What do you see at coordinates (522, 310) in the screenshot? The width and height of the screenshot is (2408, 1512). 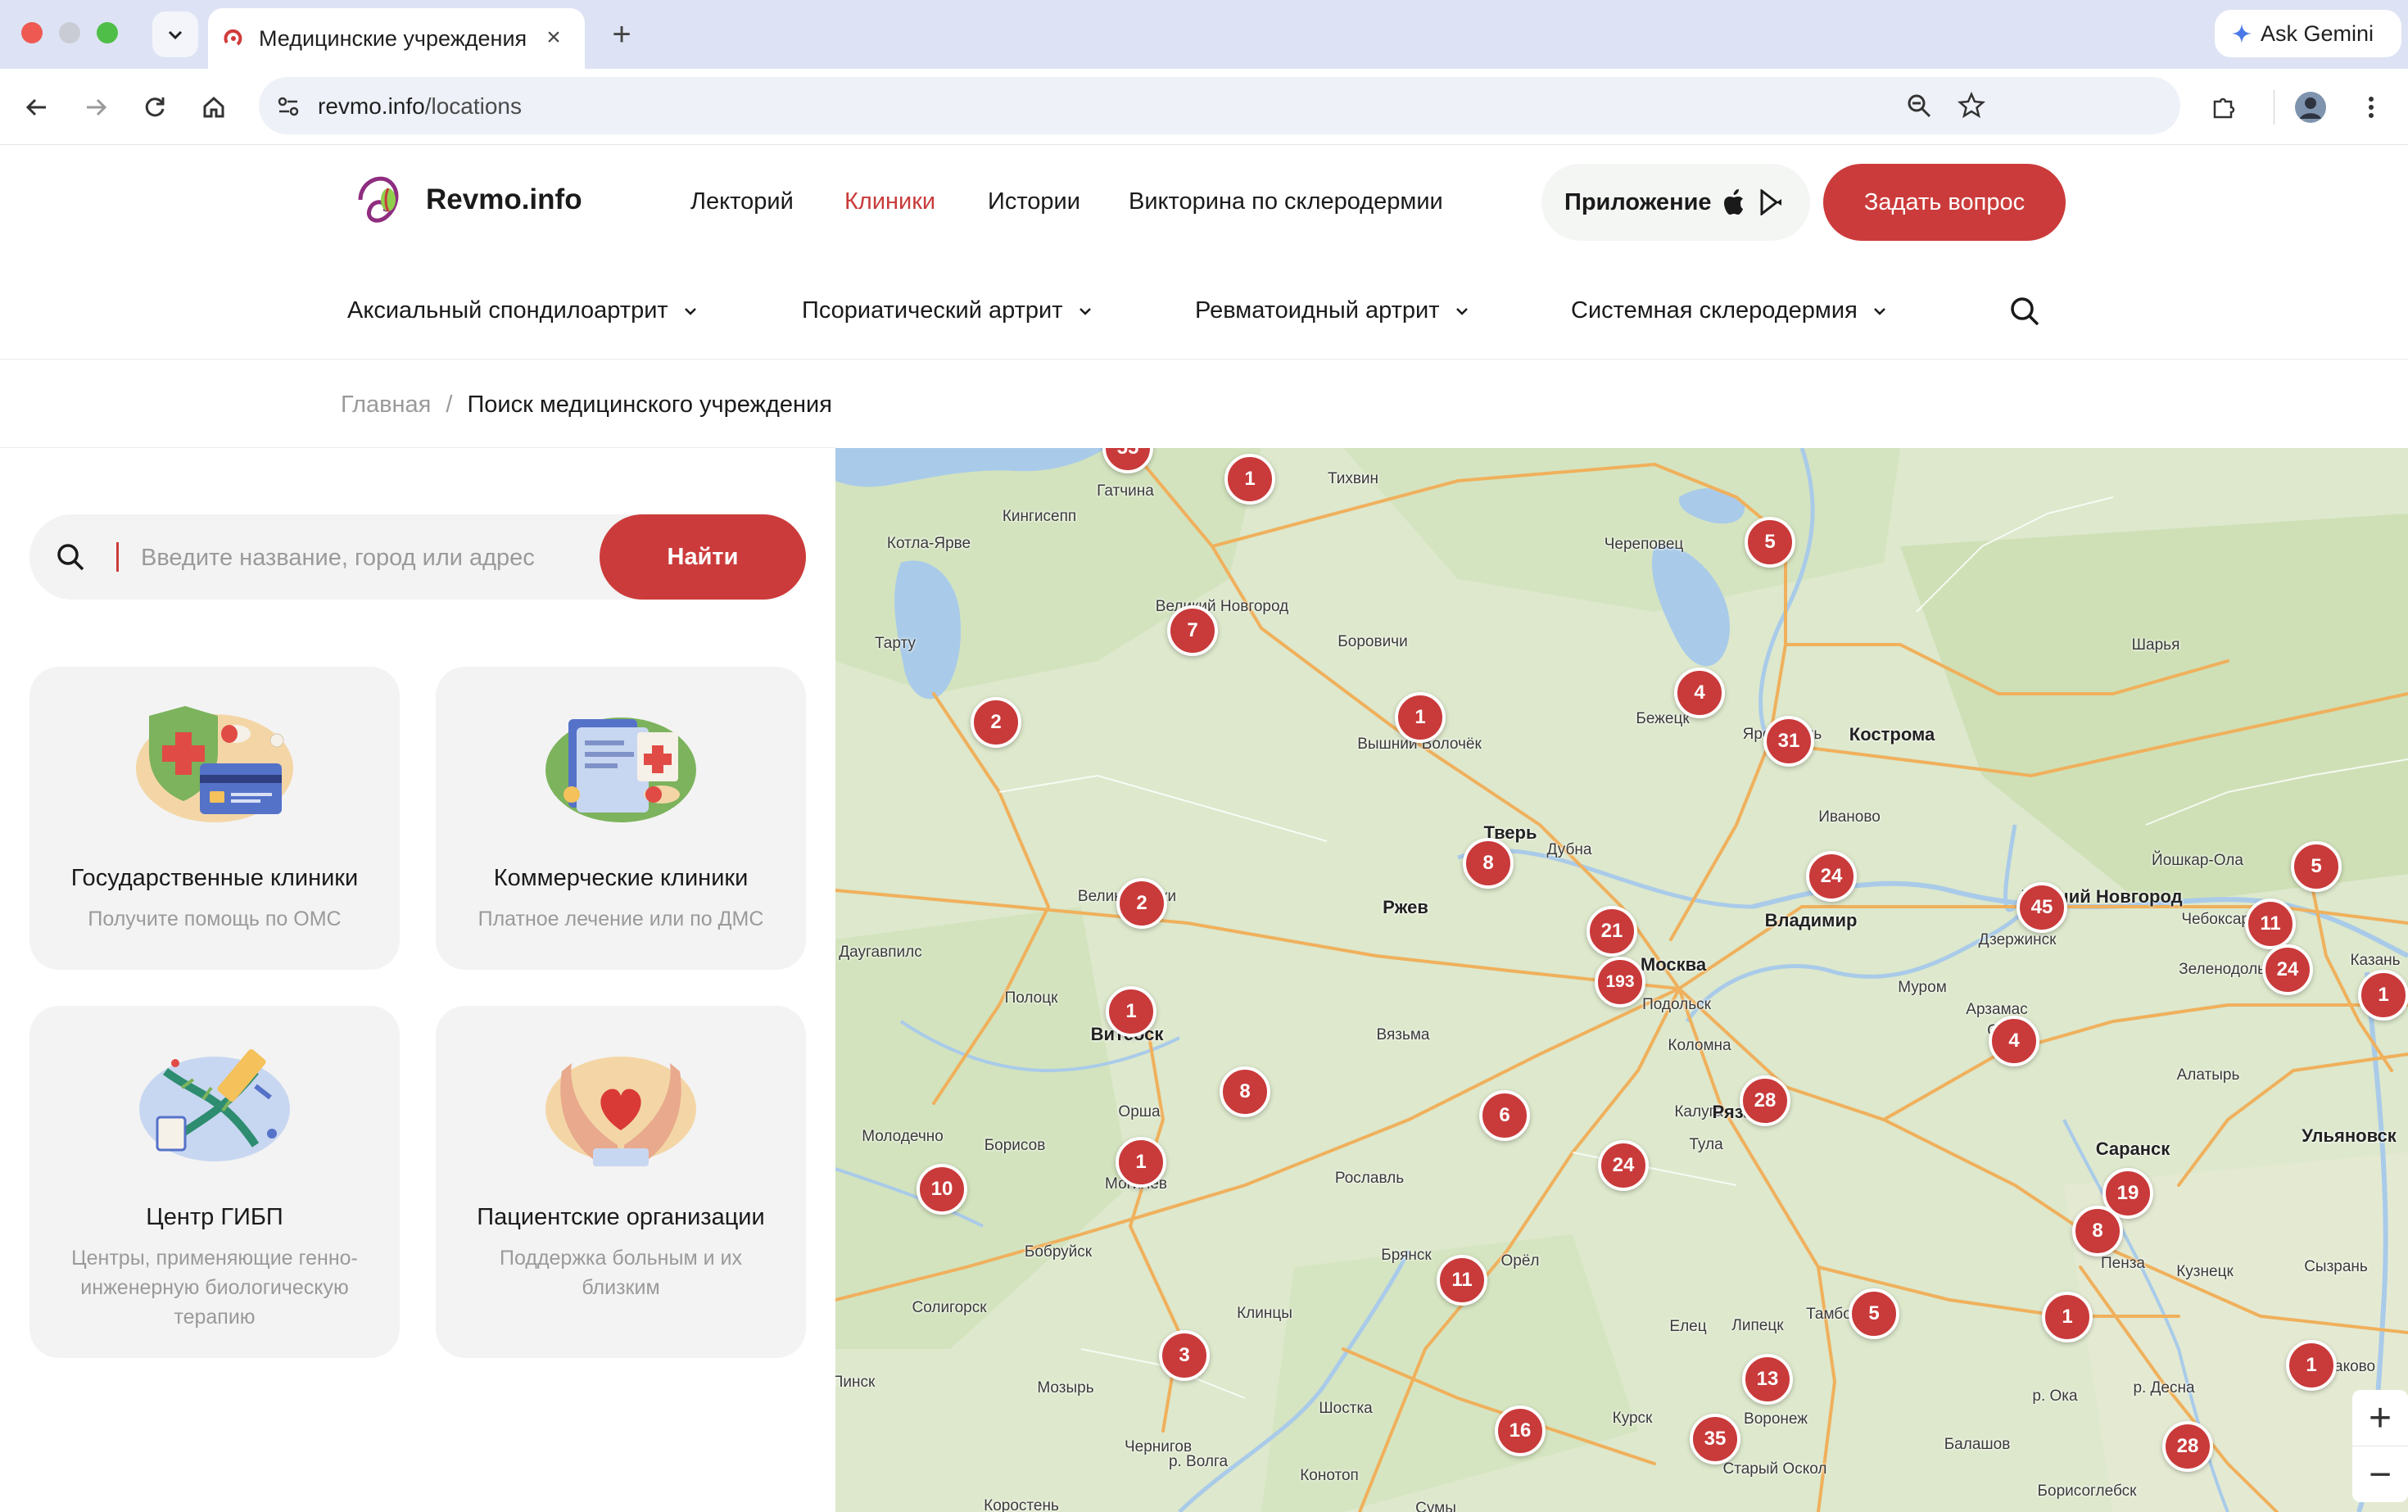 I see `menu-axial-spondyloarthritis: Аксиальный спондилоартрит` at bounding box center [522, 310].